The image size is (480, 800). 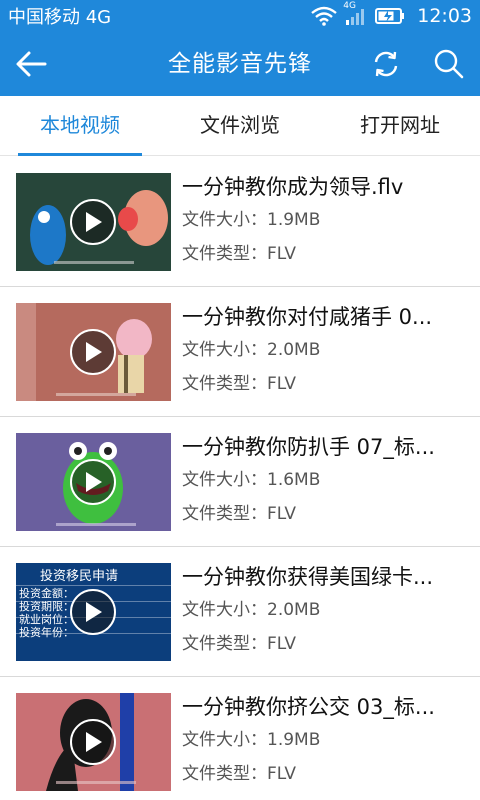 I want to click on video-info: 一分钟教你防扒手 07_标... 文件大小：1.6MB 文件类型：FLV, so click(x=324, y=481).